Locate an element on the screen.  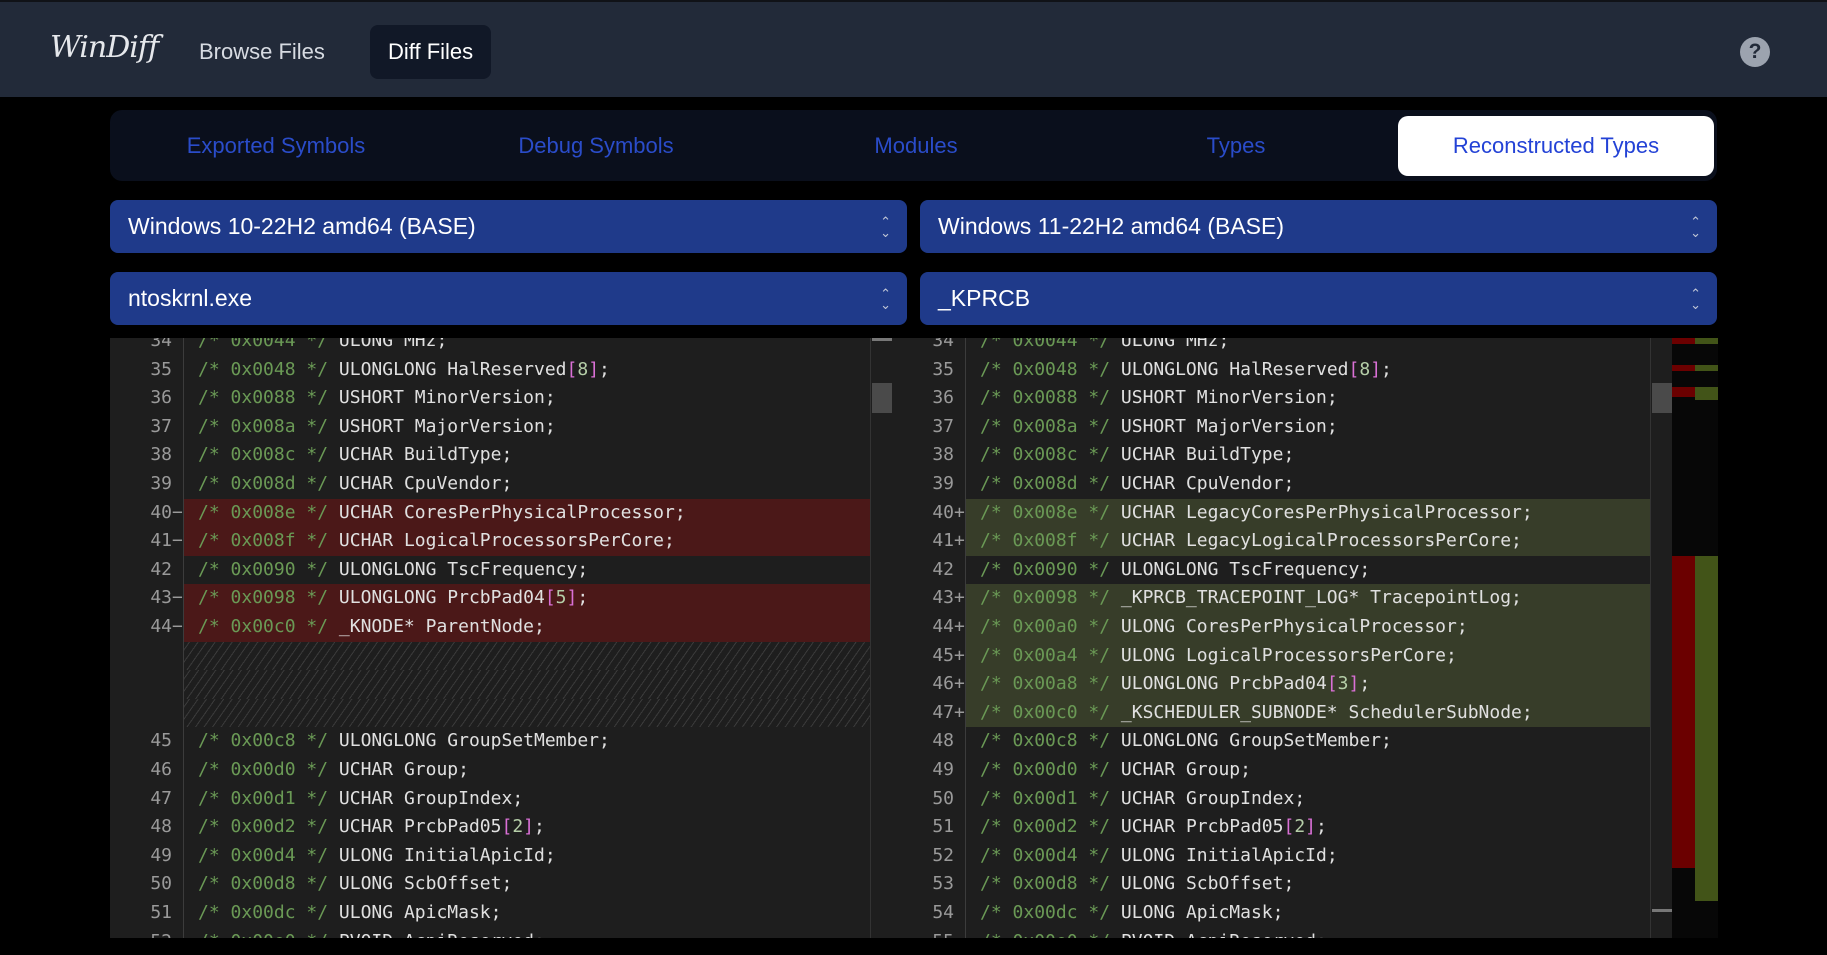
field-type: _KSCHEDULER_SUBNODE* is located at coordinates (1234, 712).